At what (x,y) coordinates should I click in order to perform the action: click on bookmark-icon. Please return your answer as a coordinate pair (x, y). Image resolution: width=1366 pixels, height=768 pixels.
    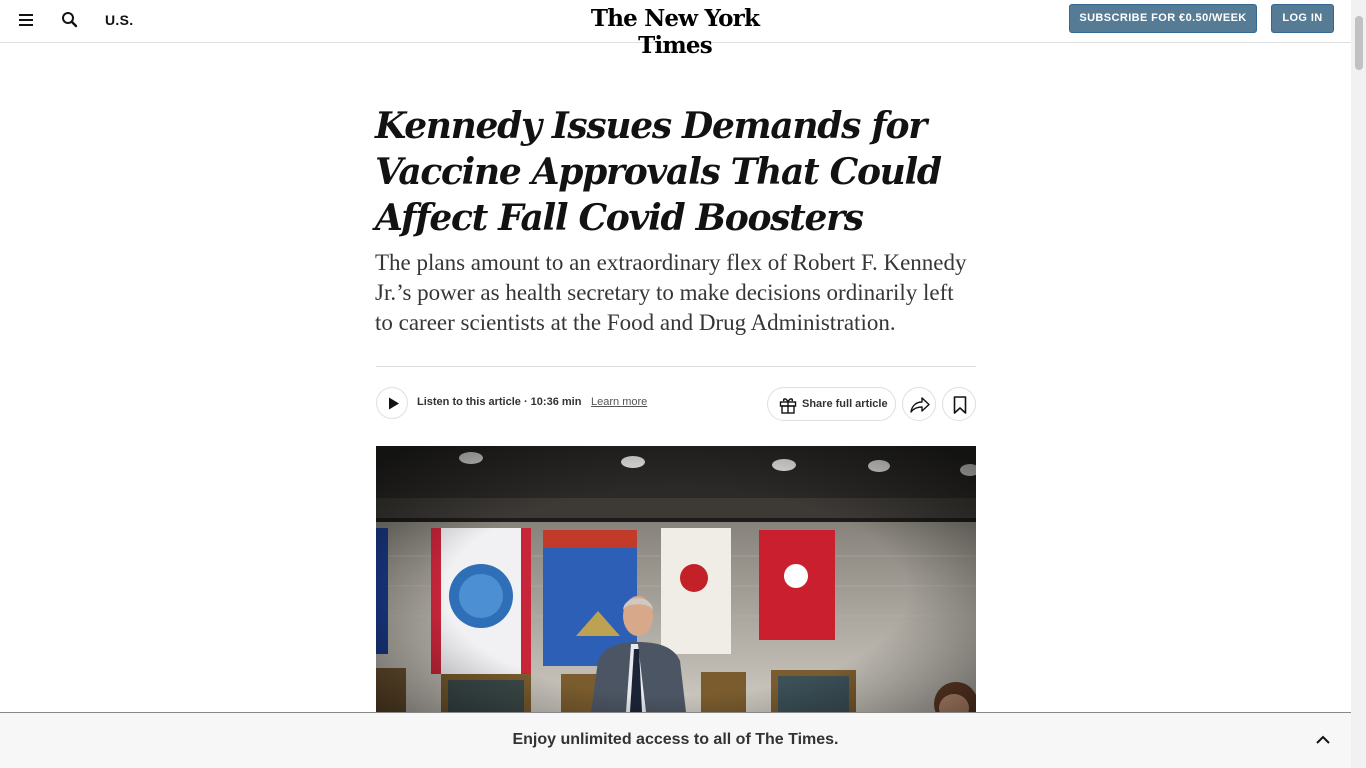
    Looking at the image, I should click on (960, 405).